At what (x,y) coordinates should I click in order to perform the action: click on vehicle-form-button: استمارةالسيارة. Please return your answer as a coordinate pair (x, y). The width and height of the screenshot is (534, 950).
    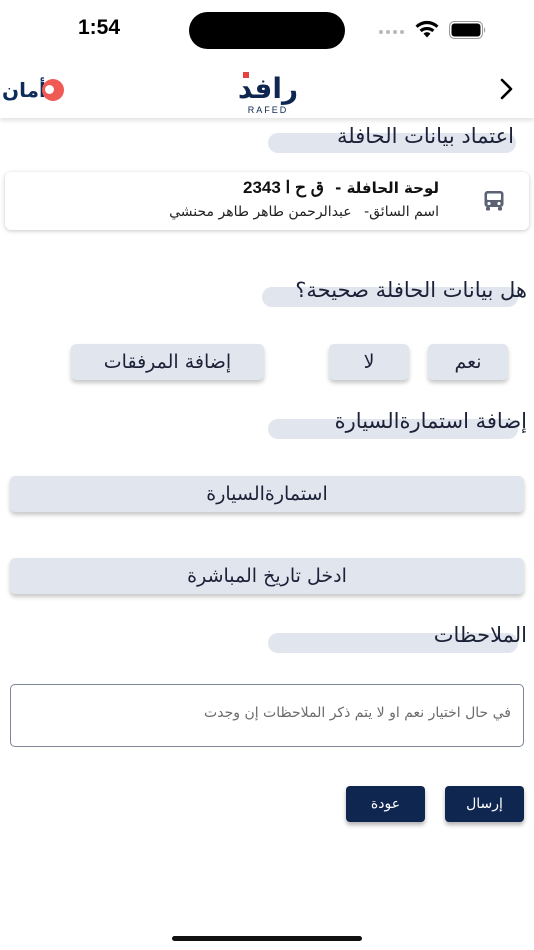
    Looking at the image, I should click on (267, 494).